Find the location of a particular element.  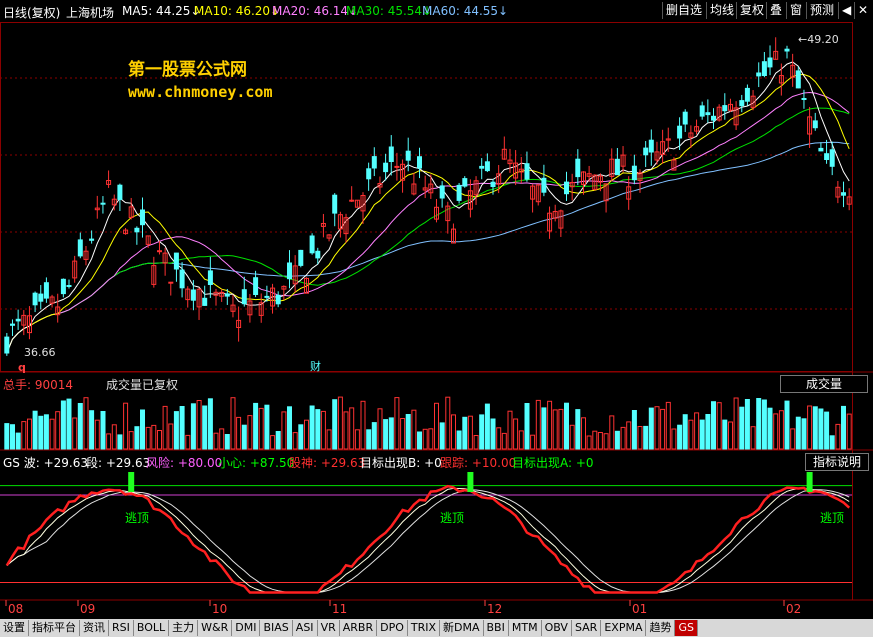

prev-icon: ◀ is located at coordinates (846, 10).